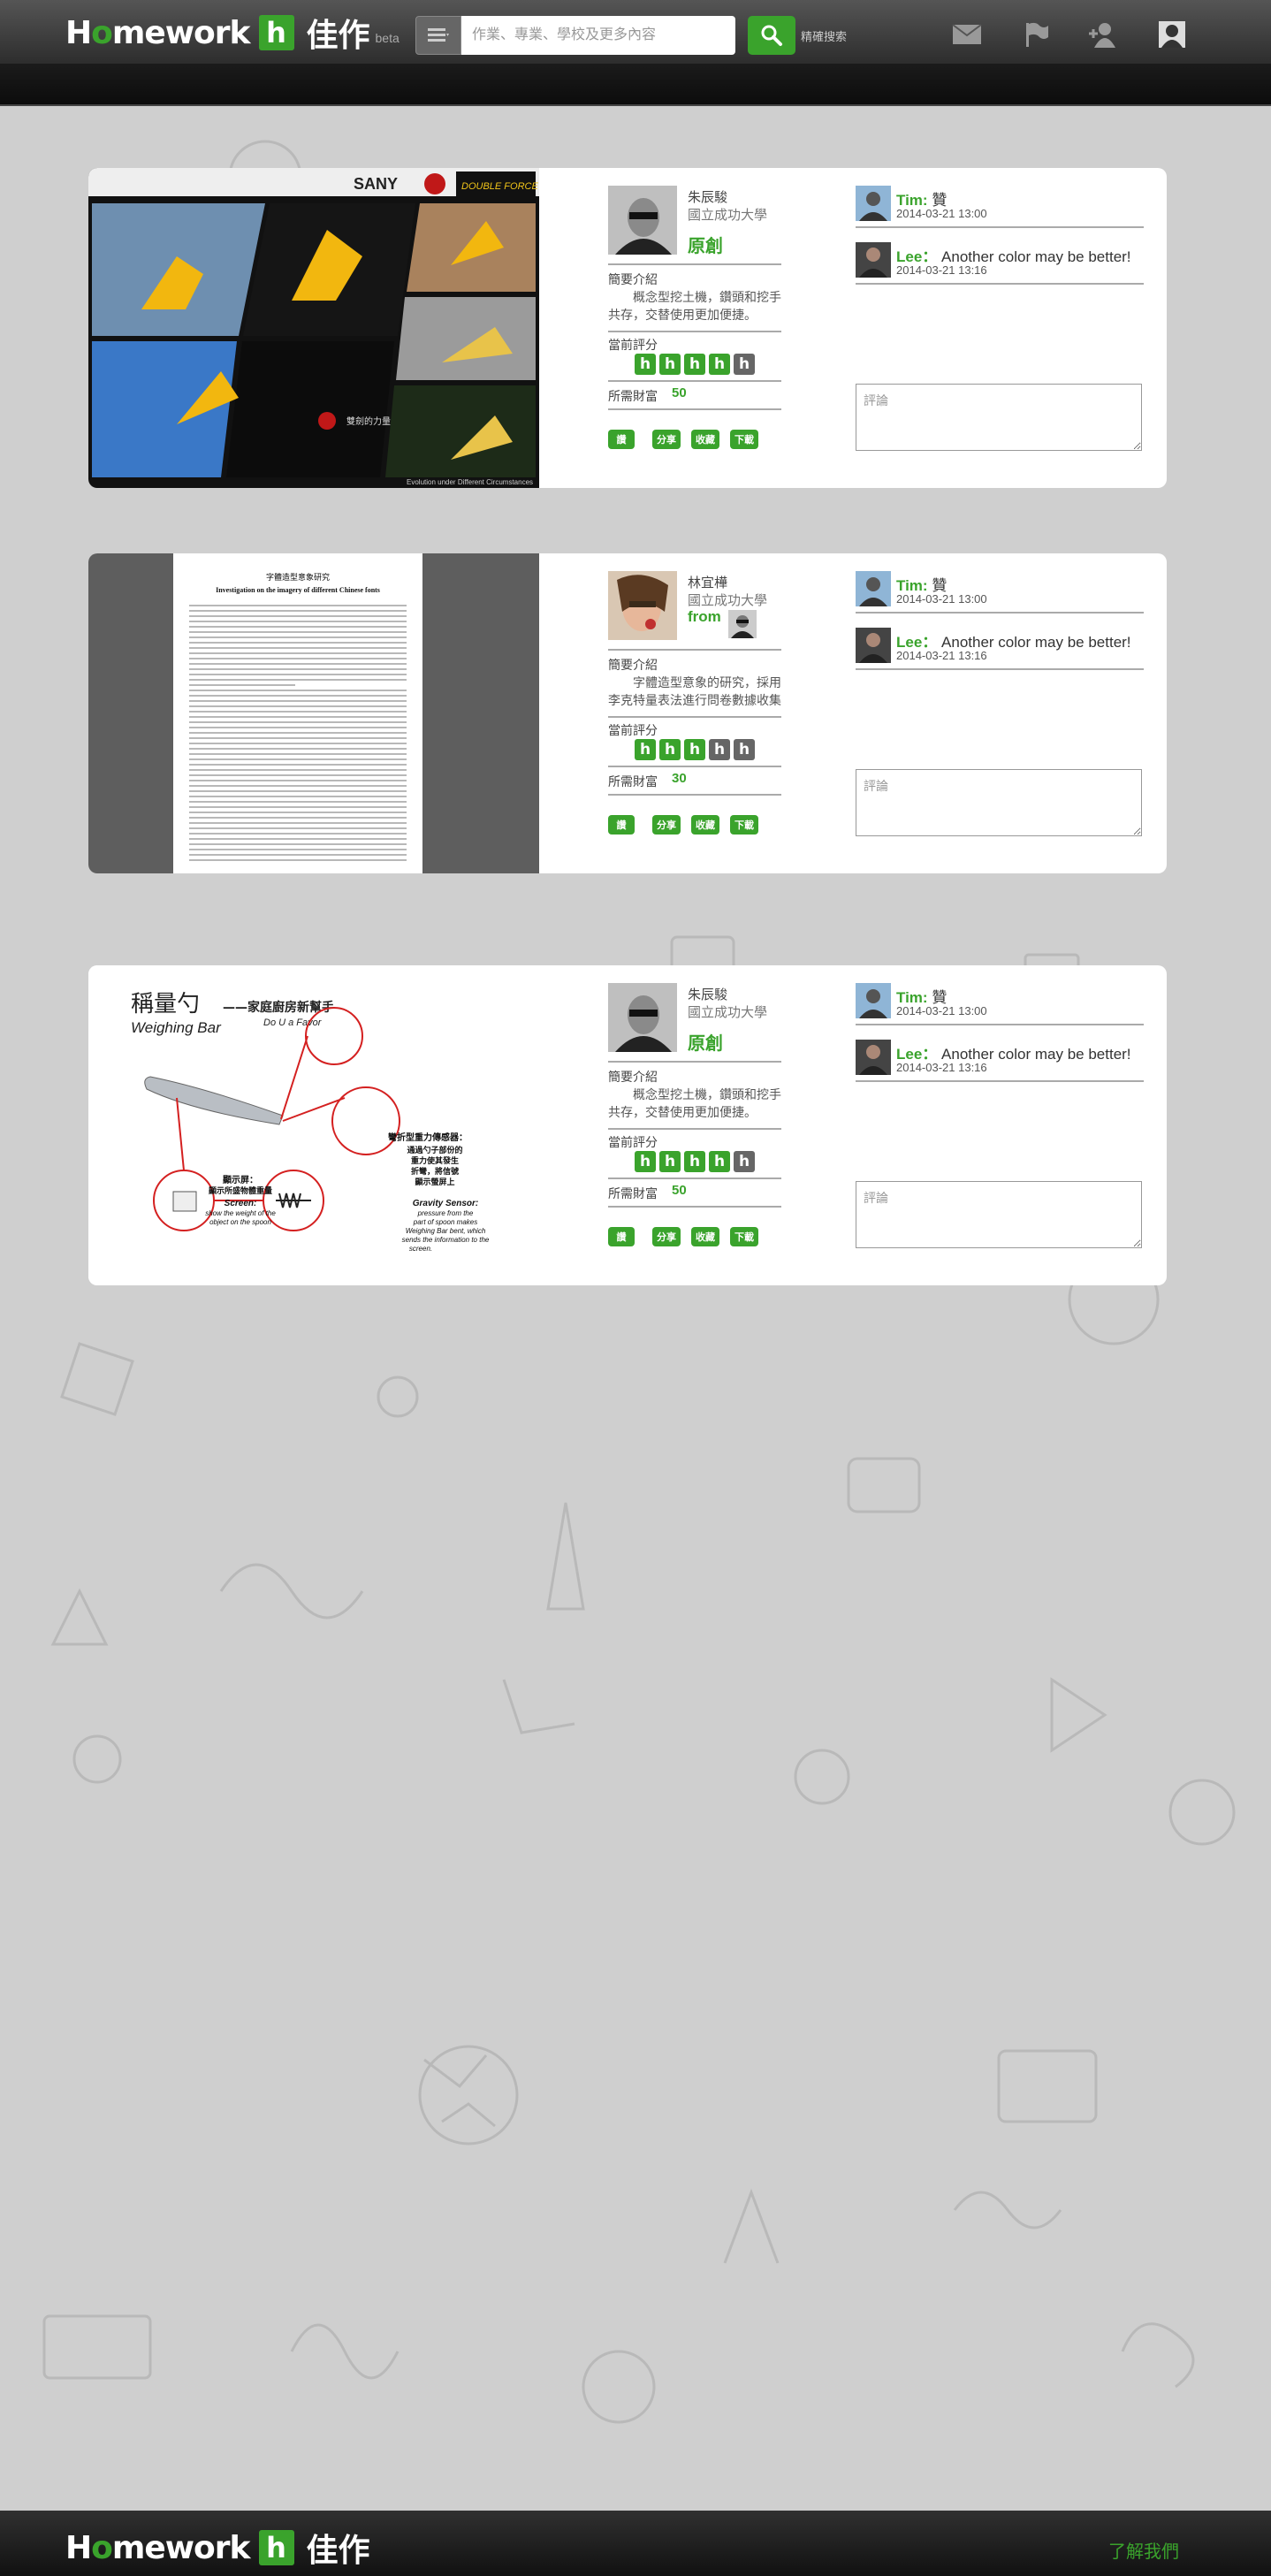 The image size is (1271, 2576). Describe the element at coordinates (704, 616) in the screenshot. I see `work-source-label: from` at that location.